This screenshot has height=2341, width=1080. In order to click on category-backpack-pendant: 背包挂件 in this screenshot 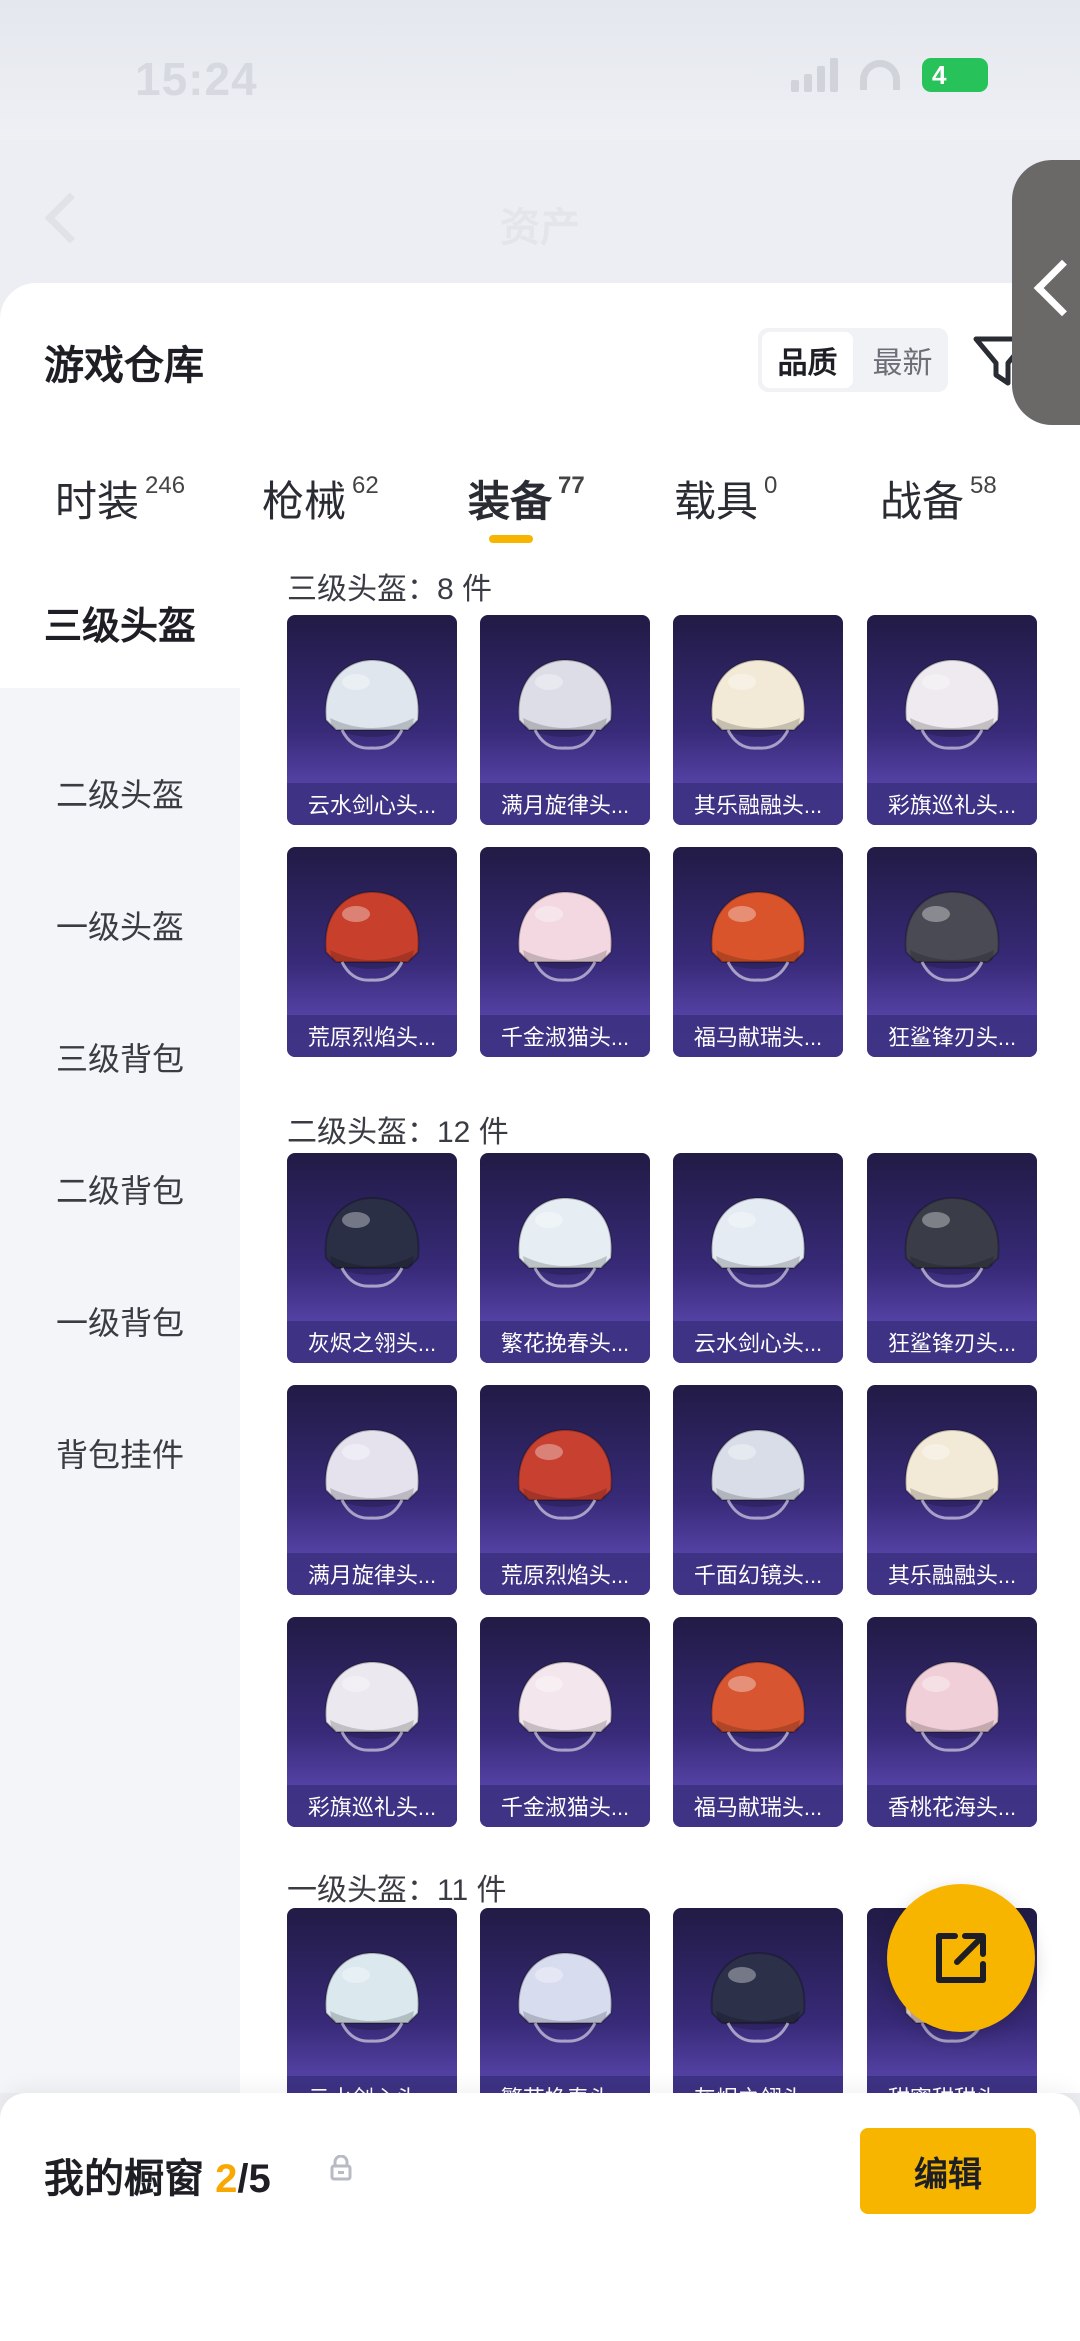, I will do `click(120, 1453)`.